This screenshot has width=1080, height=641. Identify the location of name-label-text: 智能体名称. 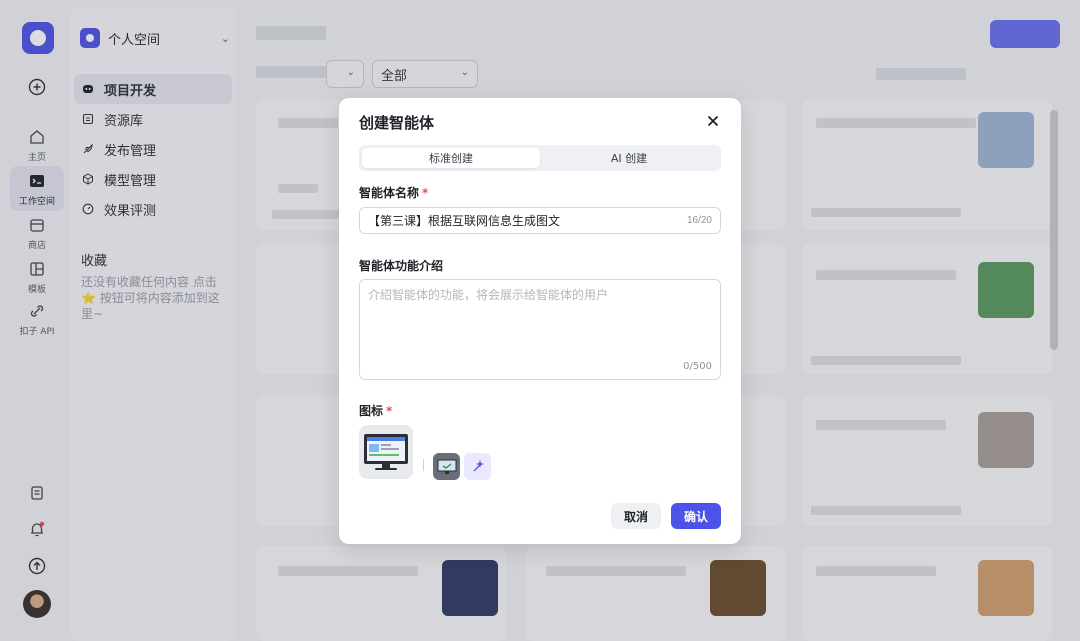
(389, 193).